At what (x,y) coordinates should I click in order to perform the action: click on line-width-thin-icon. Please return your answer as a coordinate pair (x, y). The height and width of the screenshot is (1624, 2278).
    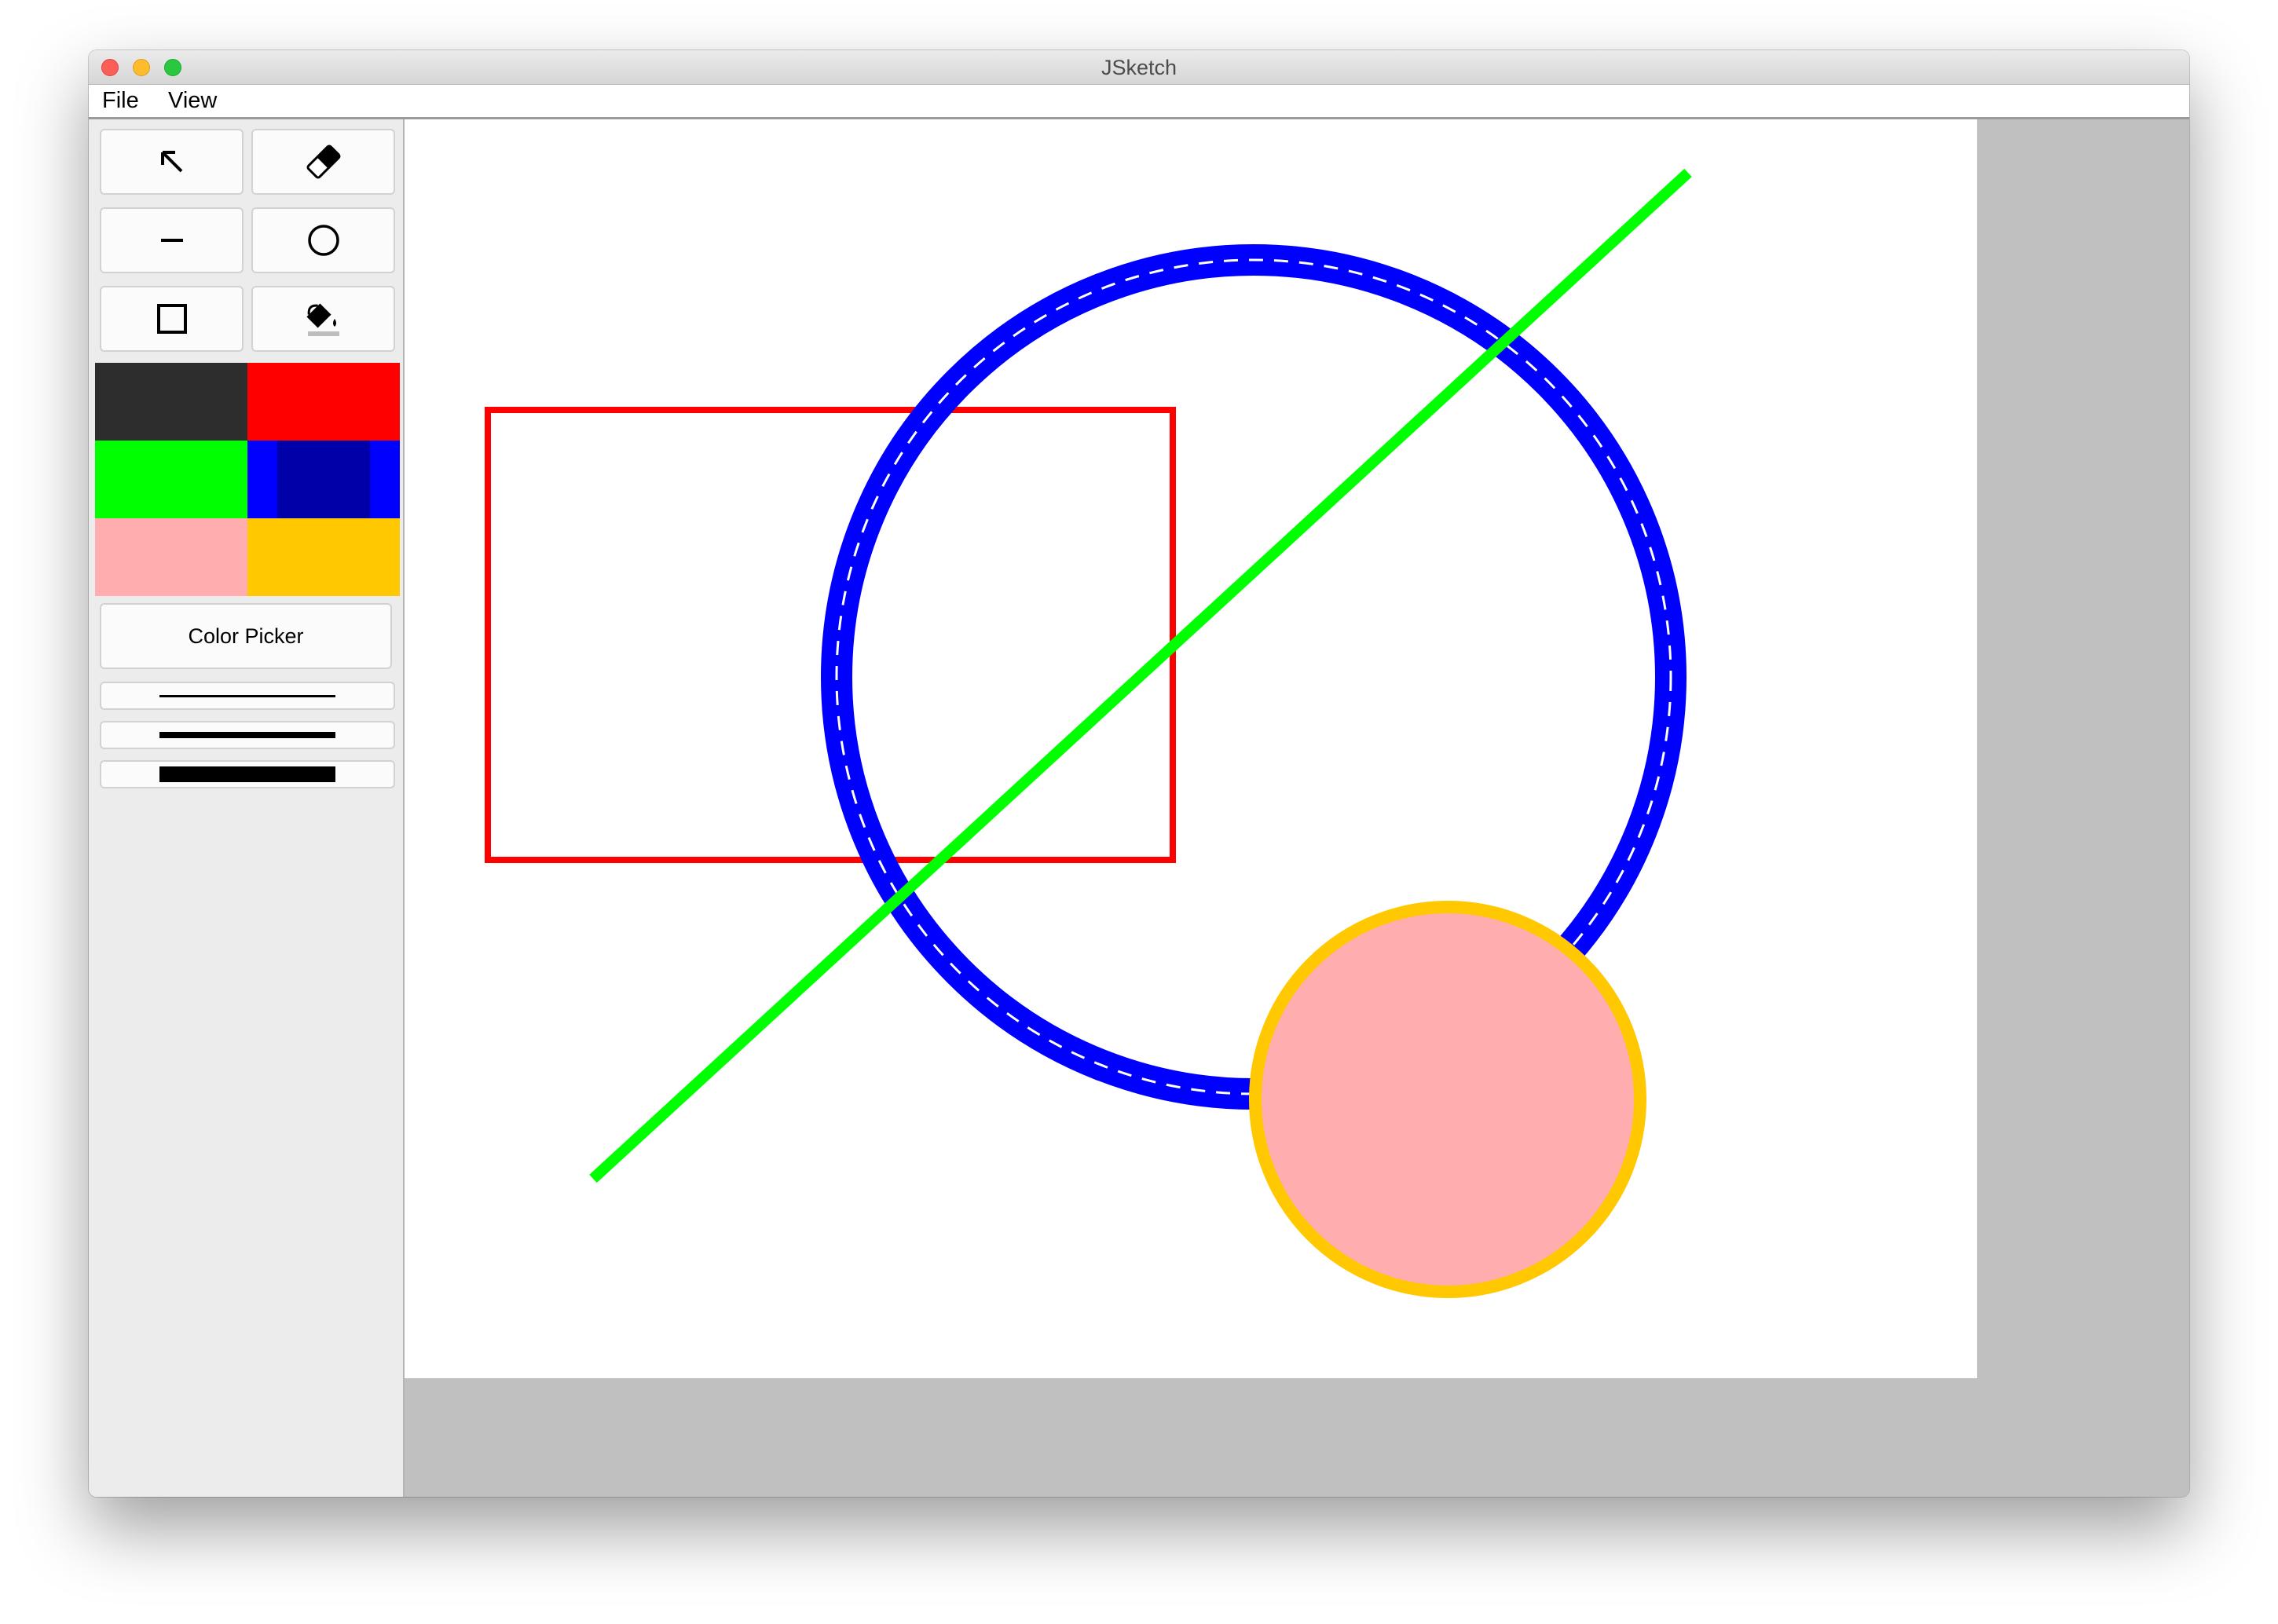
    Looking at the image, I should click on (247, 695).